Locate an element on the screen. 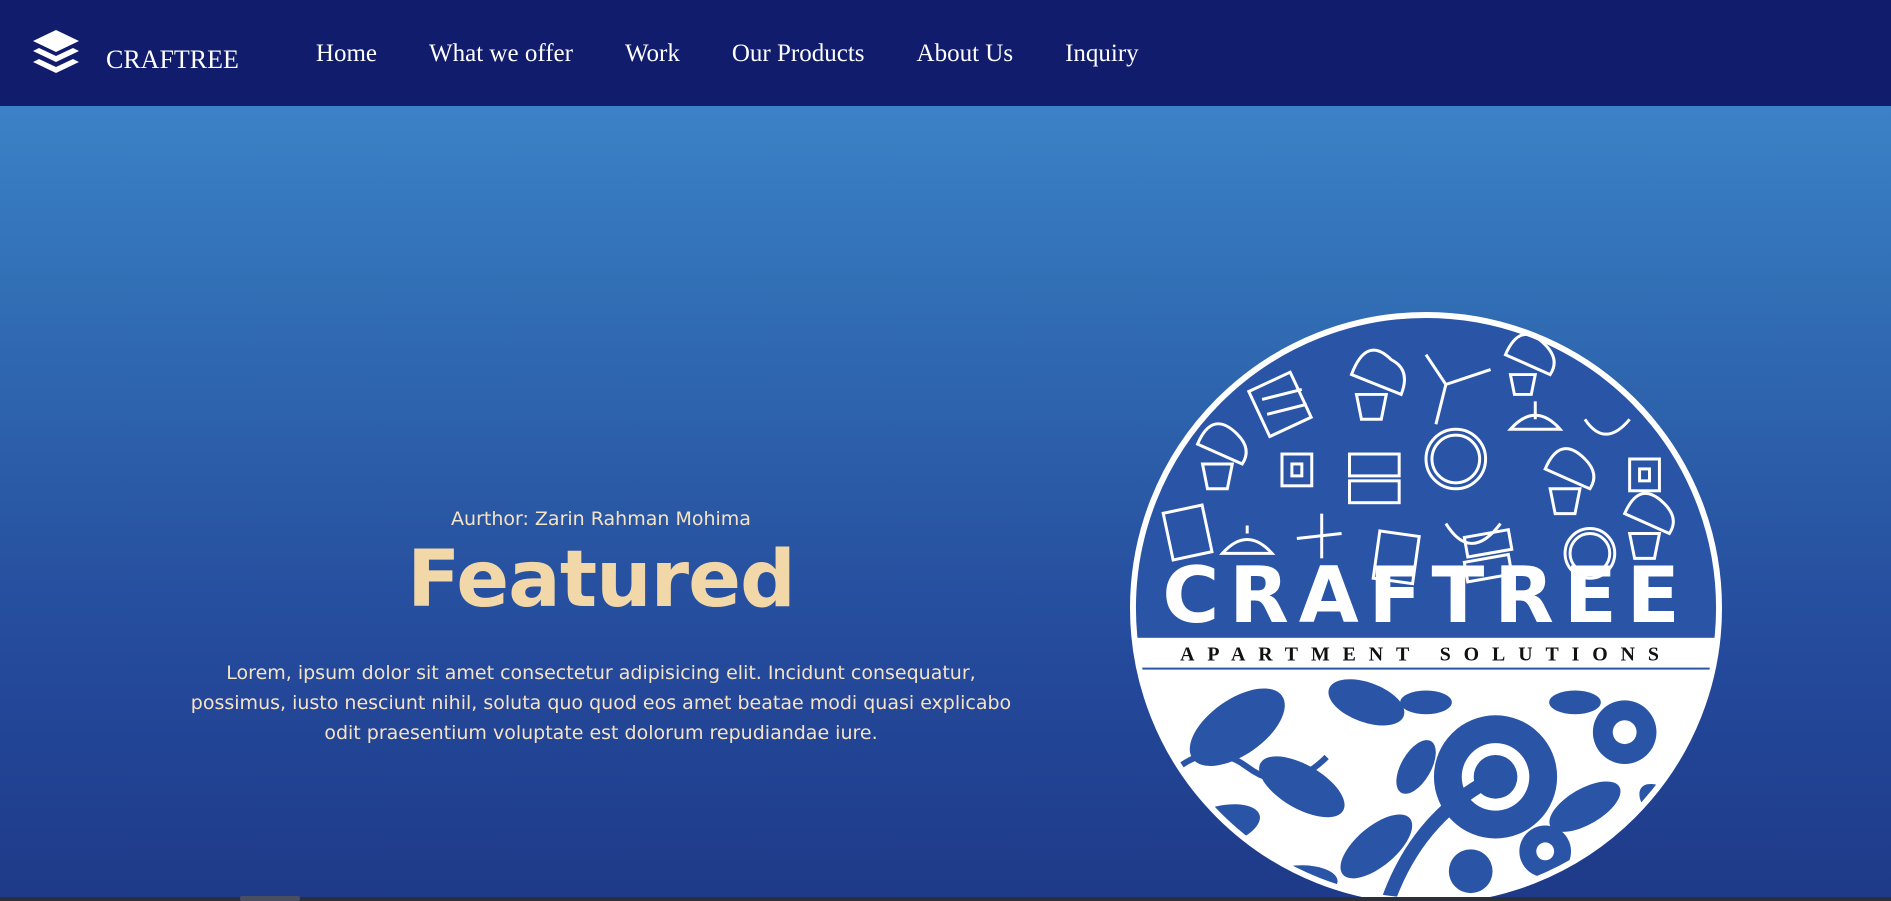  logo-subtitle: APARTMENT SOLUTIONS is located at coordinates (1426, 655).